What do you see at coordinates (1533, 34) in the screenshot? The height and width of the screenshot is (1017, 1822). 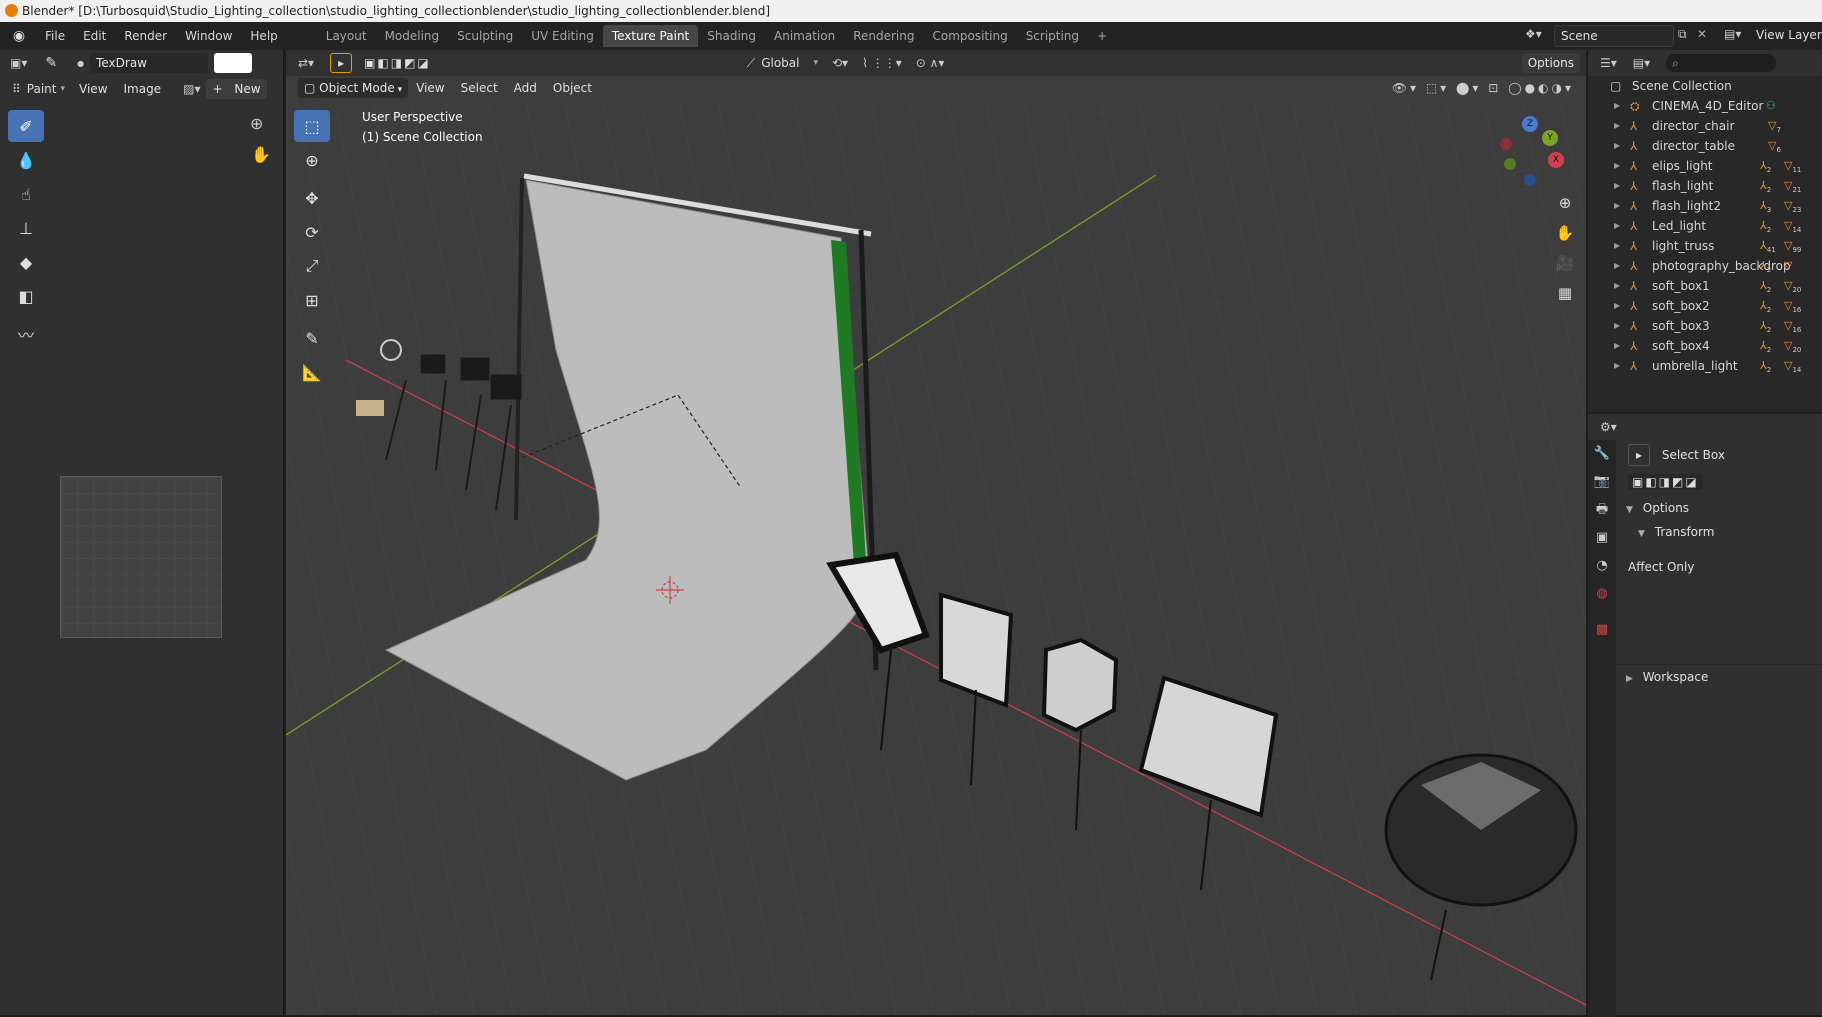 I see `scene-selector-icon: ❖▾` at bounding box center [1533, 34].